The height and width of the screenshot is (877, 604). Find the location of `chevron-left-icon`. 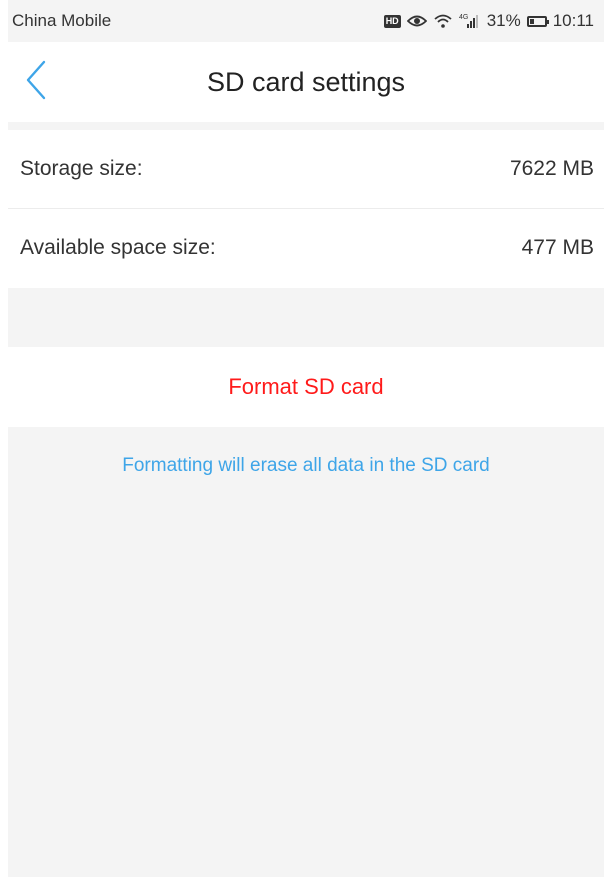

chevron-left-icon is located at coordinates (36, 82).